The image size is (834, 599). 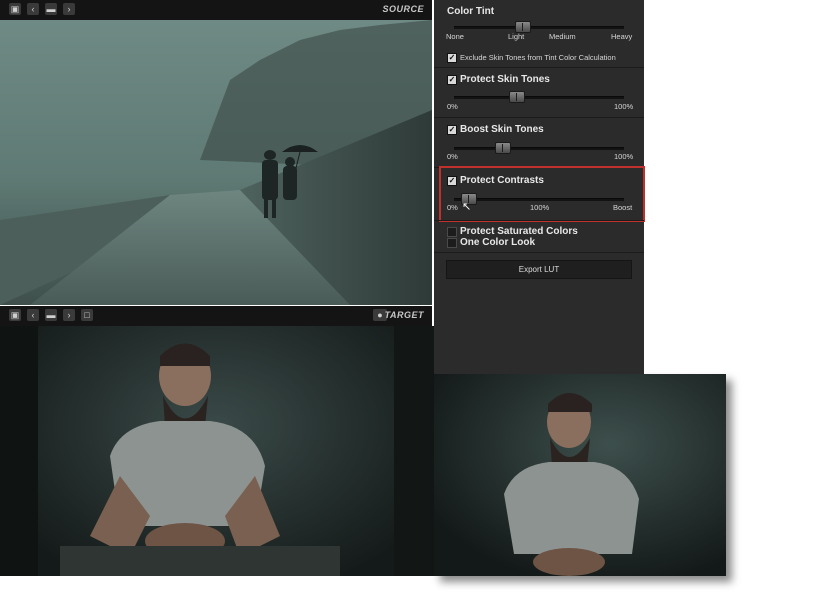 I want to click on protect-skin-tones-slider-track, so click(x=539, y=97).